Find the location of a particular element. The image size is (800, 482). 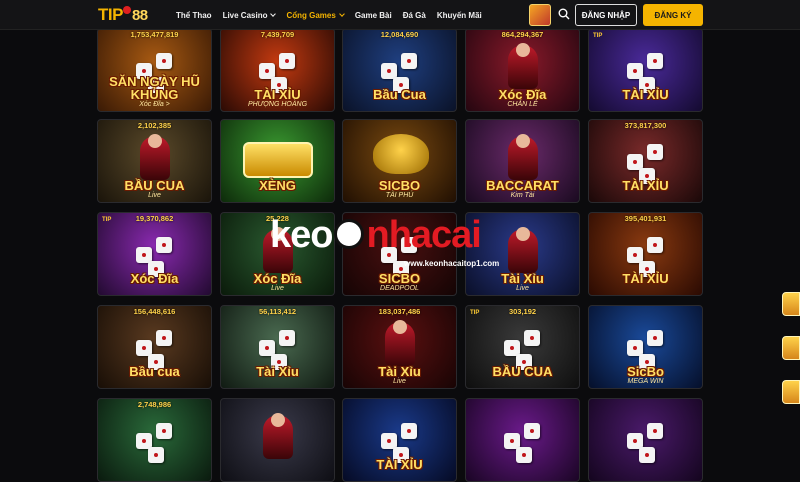

game-card: 7,439,709 TÀI XỈU PHƯỢNG HOÀNG is located at coordinates (277, 70).